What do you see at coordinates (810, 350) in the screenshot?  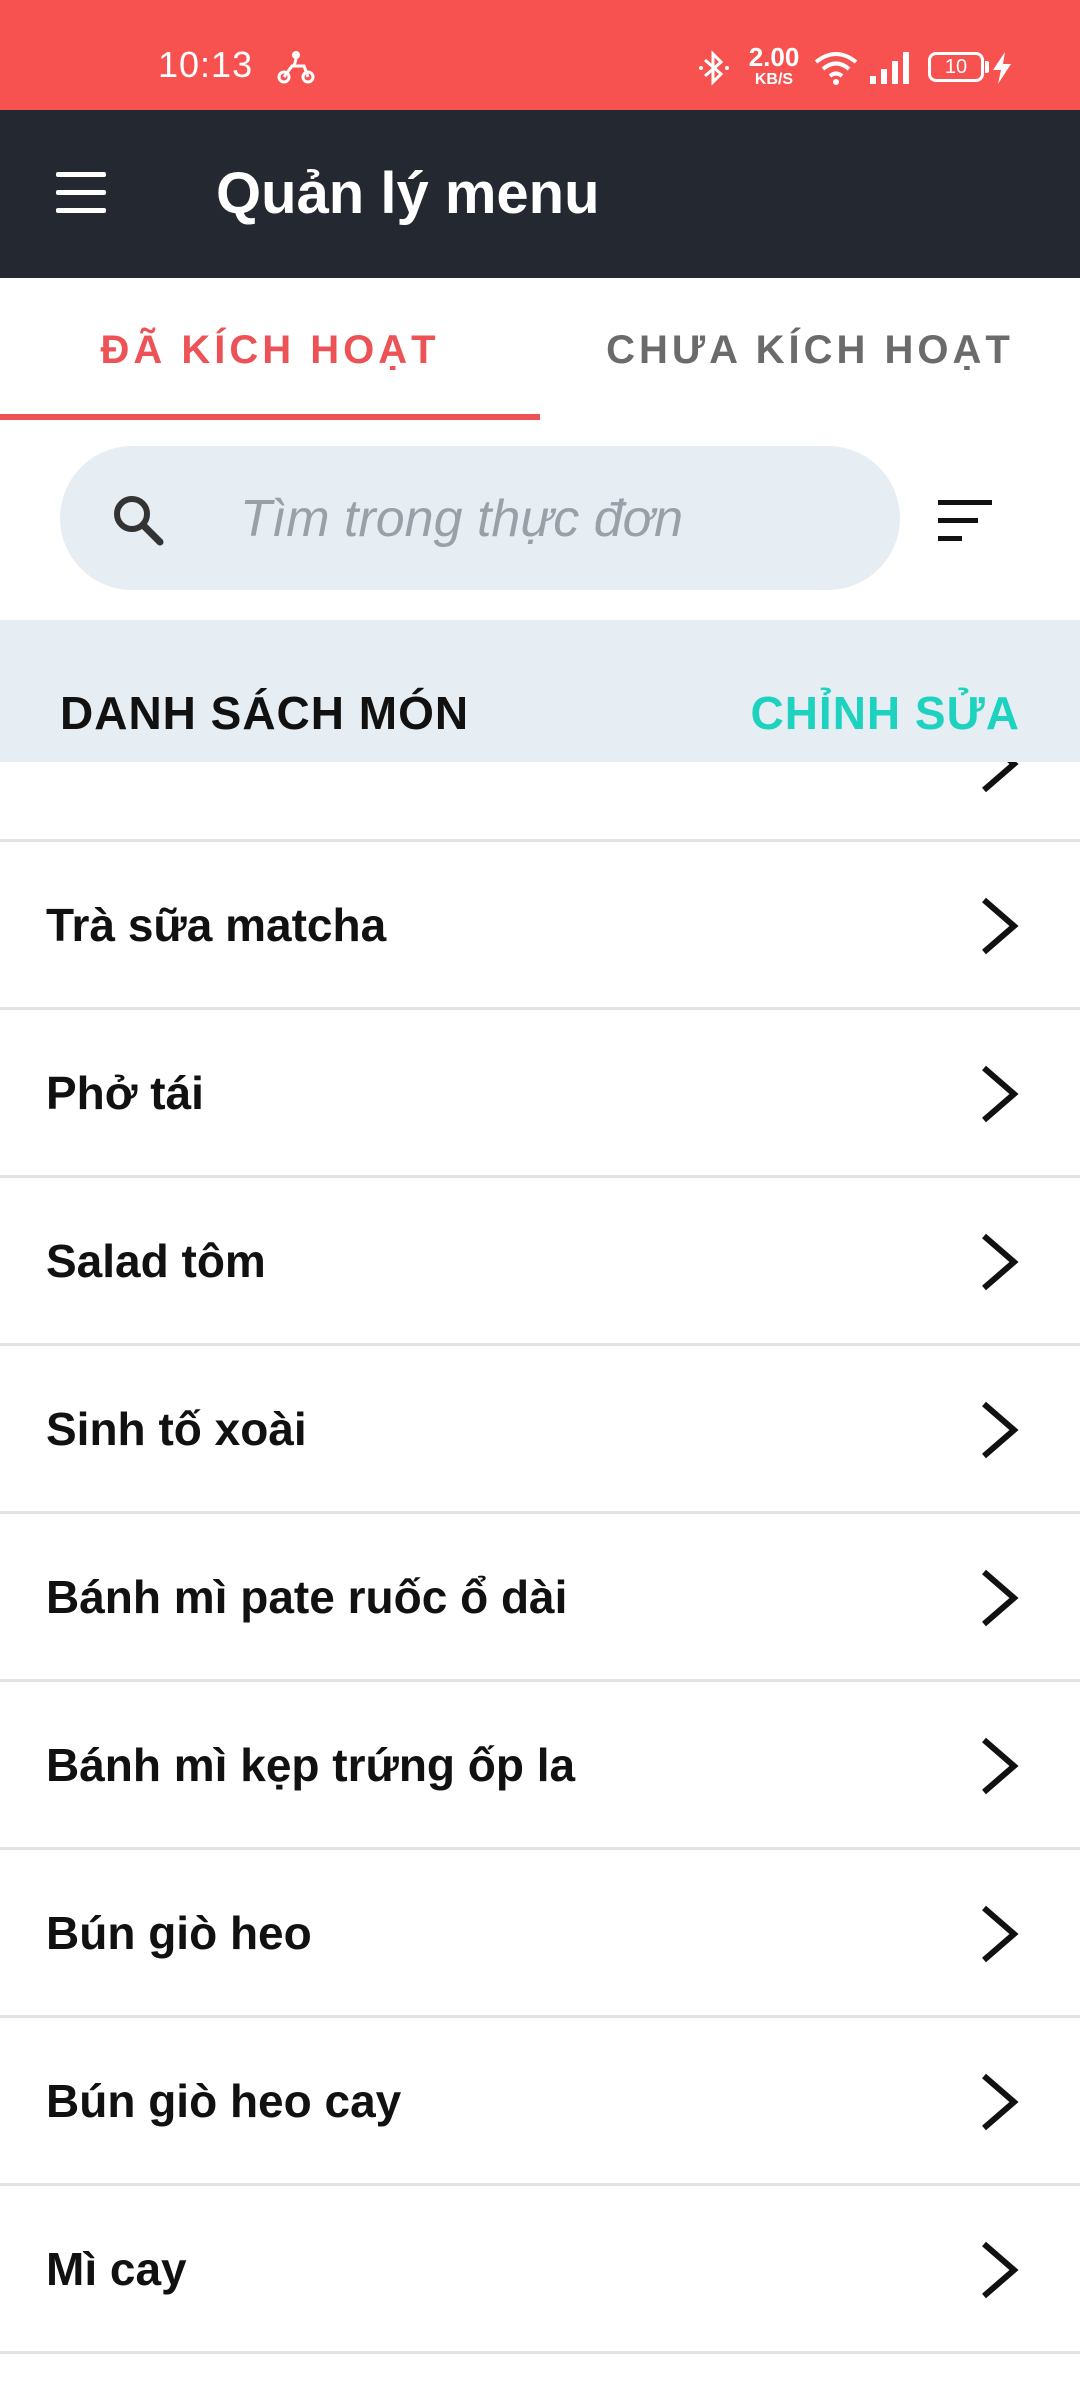 I see `tab-not-activated: CHƯA KÍCH HOẠT` at bounding box center [810, 350].